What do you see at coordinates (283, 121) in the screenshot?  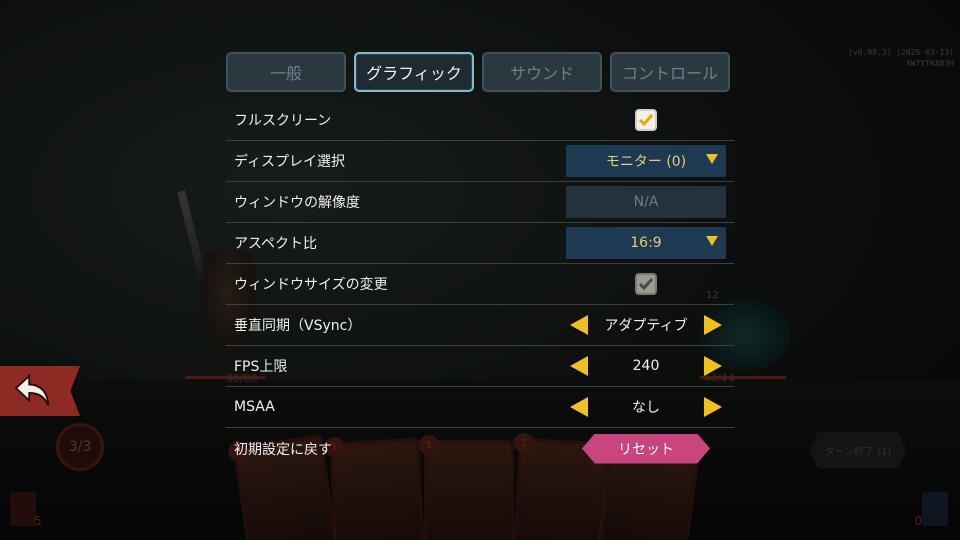 I see `fullscreen-label: フルスクリーン` at bounding box center [283, 121].